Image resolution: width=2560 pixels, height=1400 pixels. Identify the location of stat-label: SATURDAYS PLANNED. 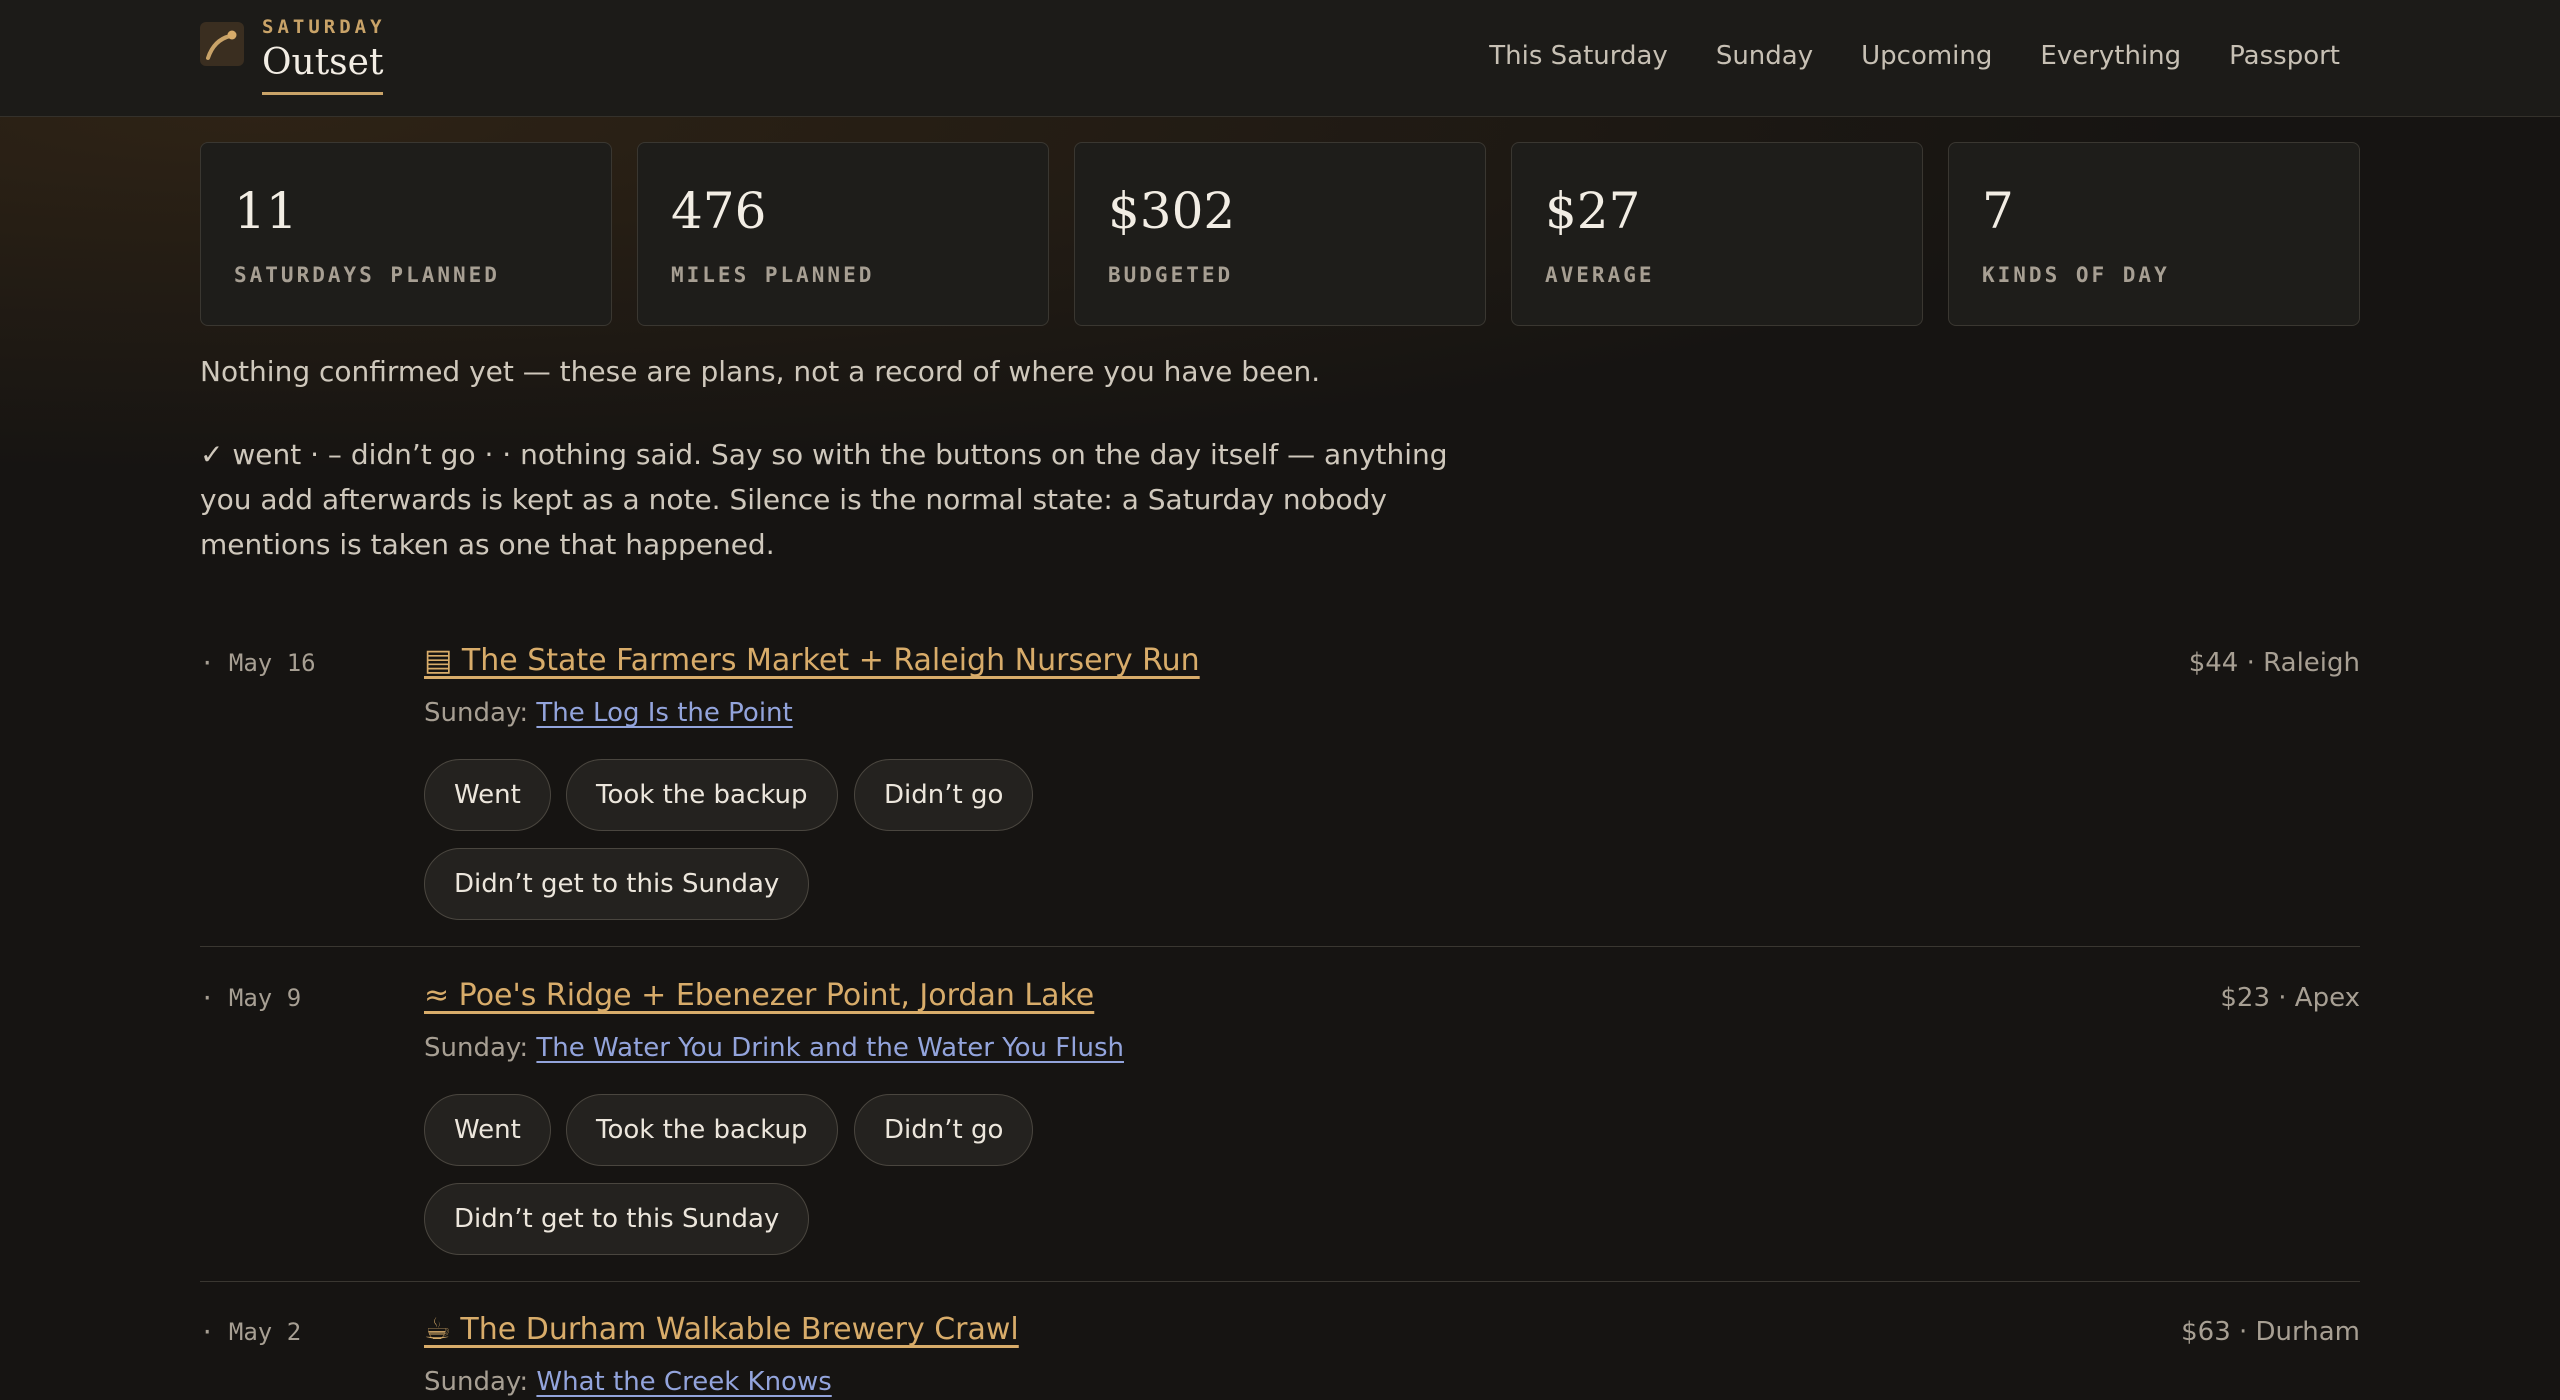
(367, 275).